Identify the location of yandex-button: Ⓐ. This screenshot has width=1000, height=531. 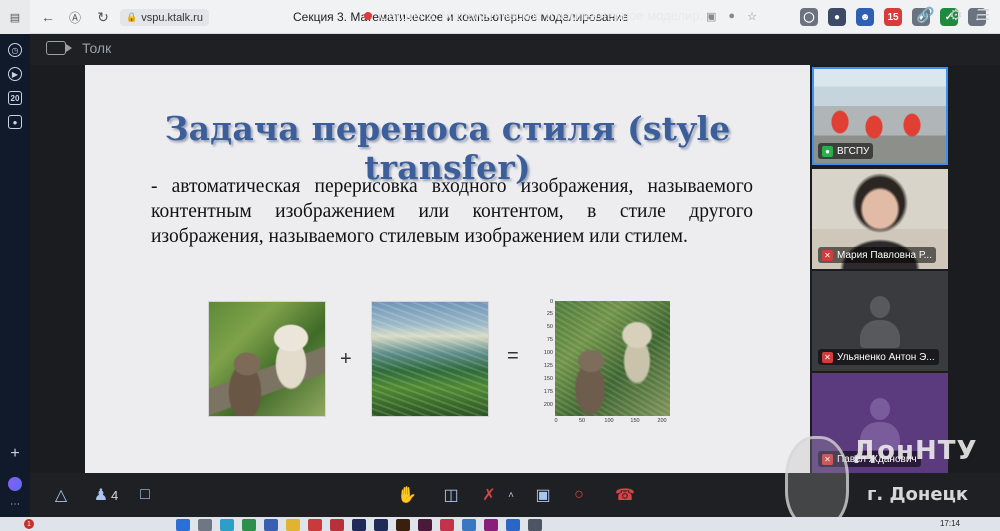
(75, 17).